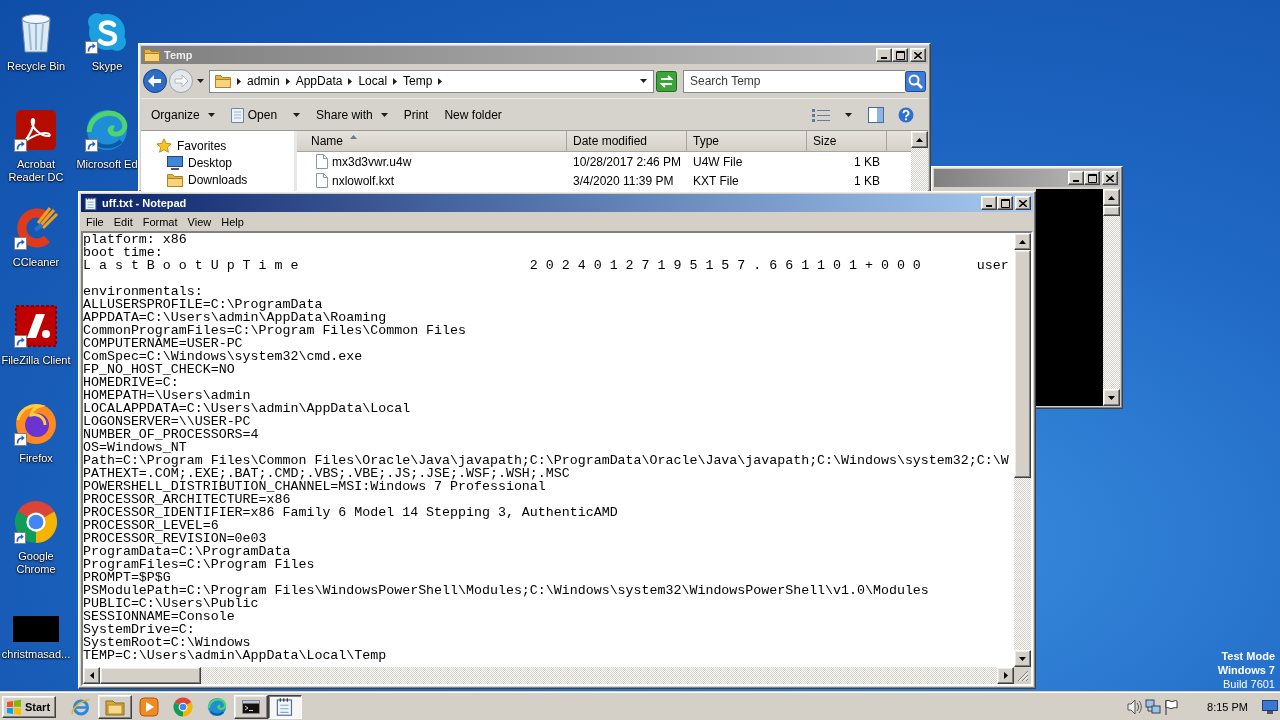 This screenshot has width=1280, height=720. What do you see at coordinates (1153, 706) in the screenshot?
I see `network-icon` at bounding box center [1153, 706].